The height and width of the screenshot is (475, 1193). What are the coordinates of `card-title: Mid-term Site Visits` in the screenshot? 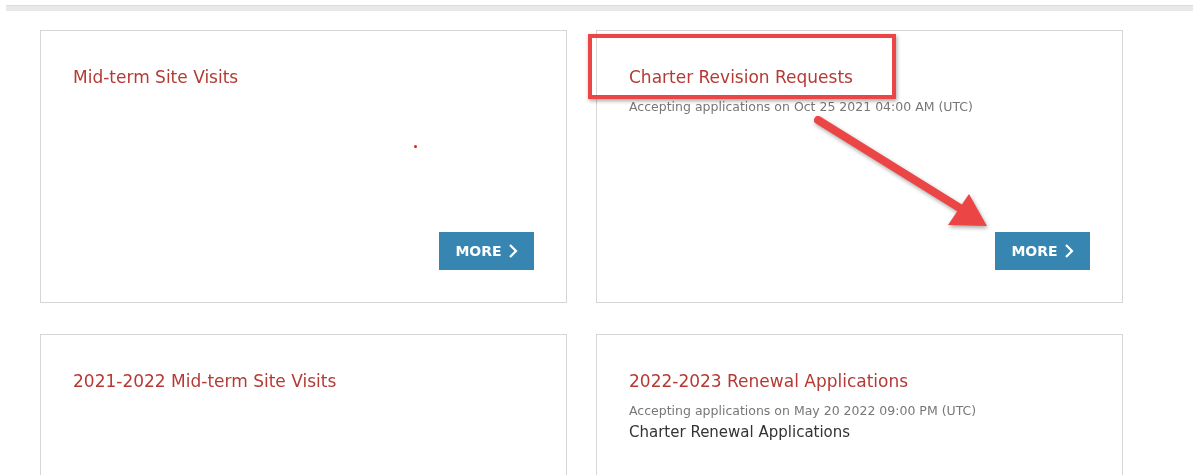 It's located at (303, 77).